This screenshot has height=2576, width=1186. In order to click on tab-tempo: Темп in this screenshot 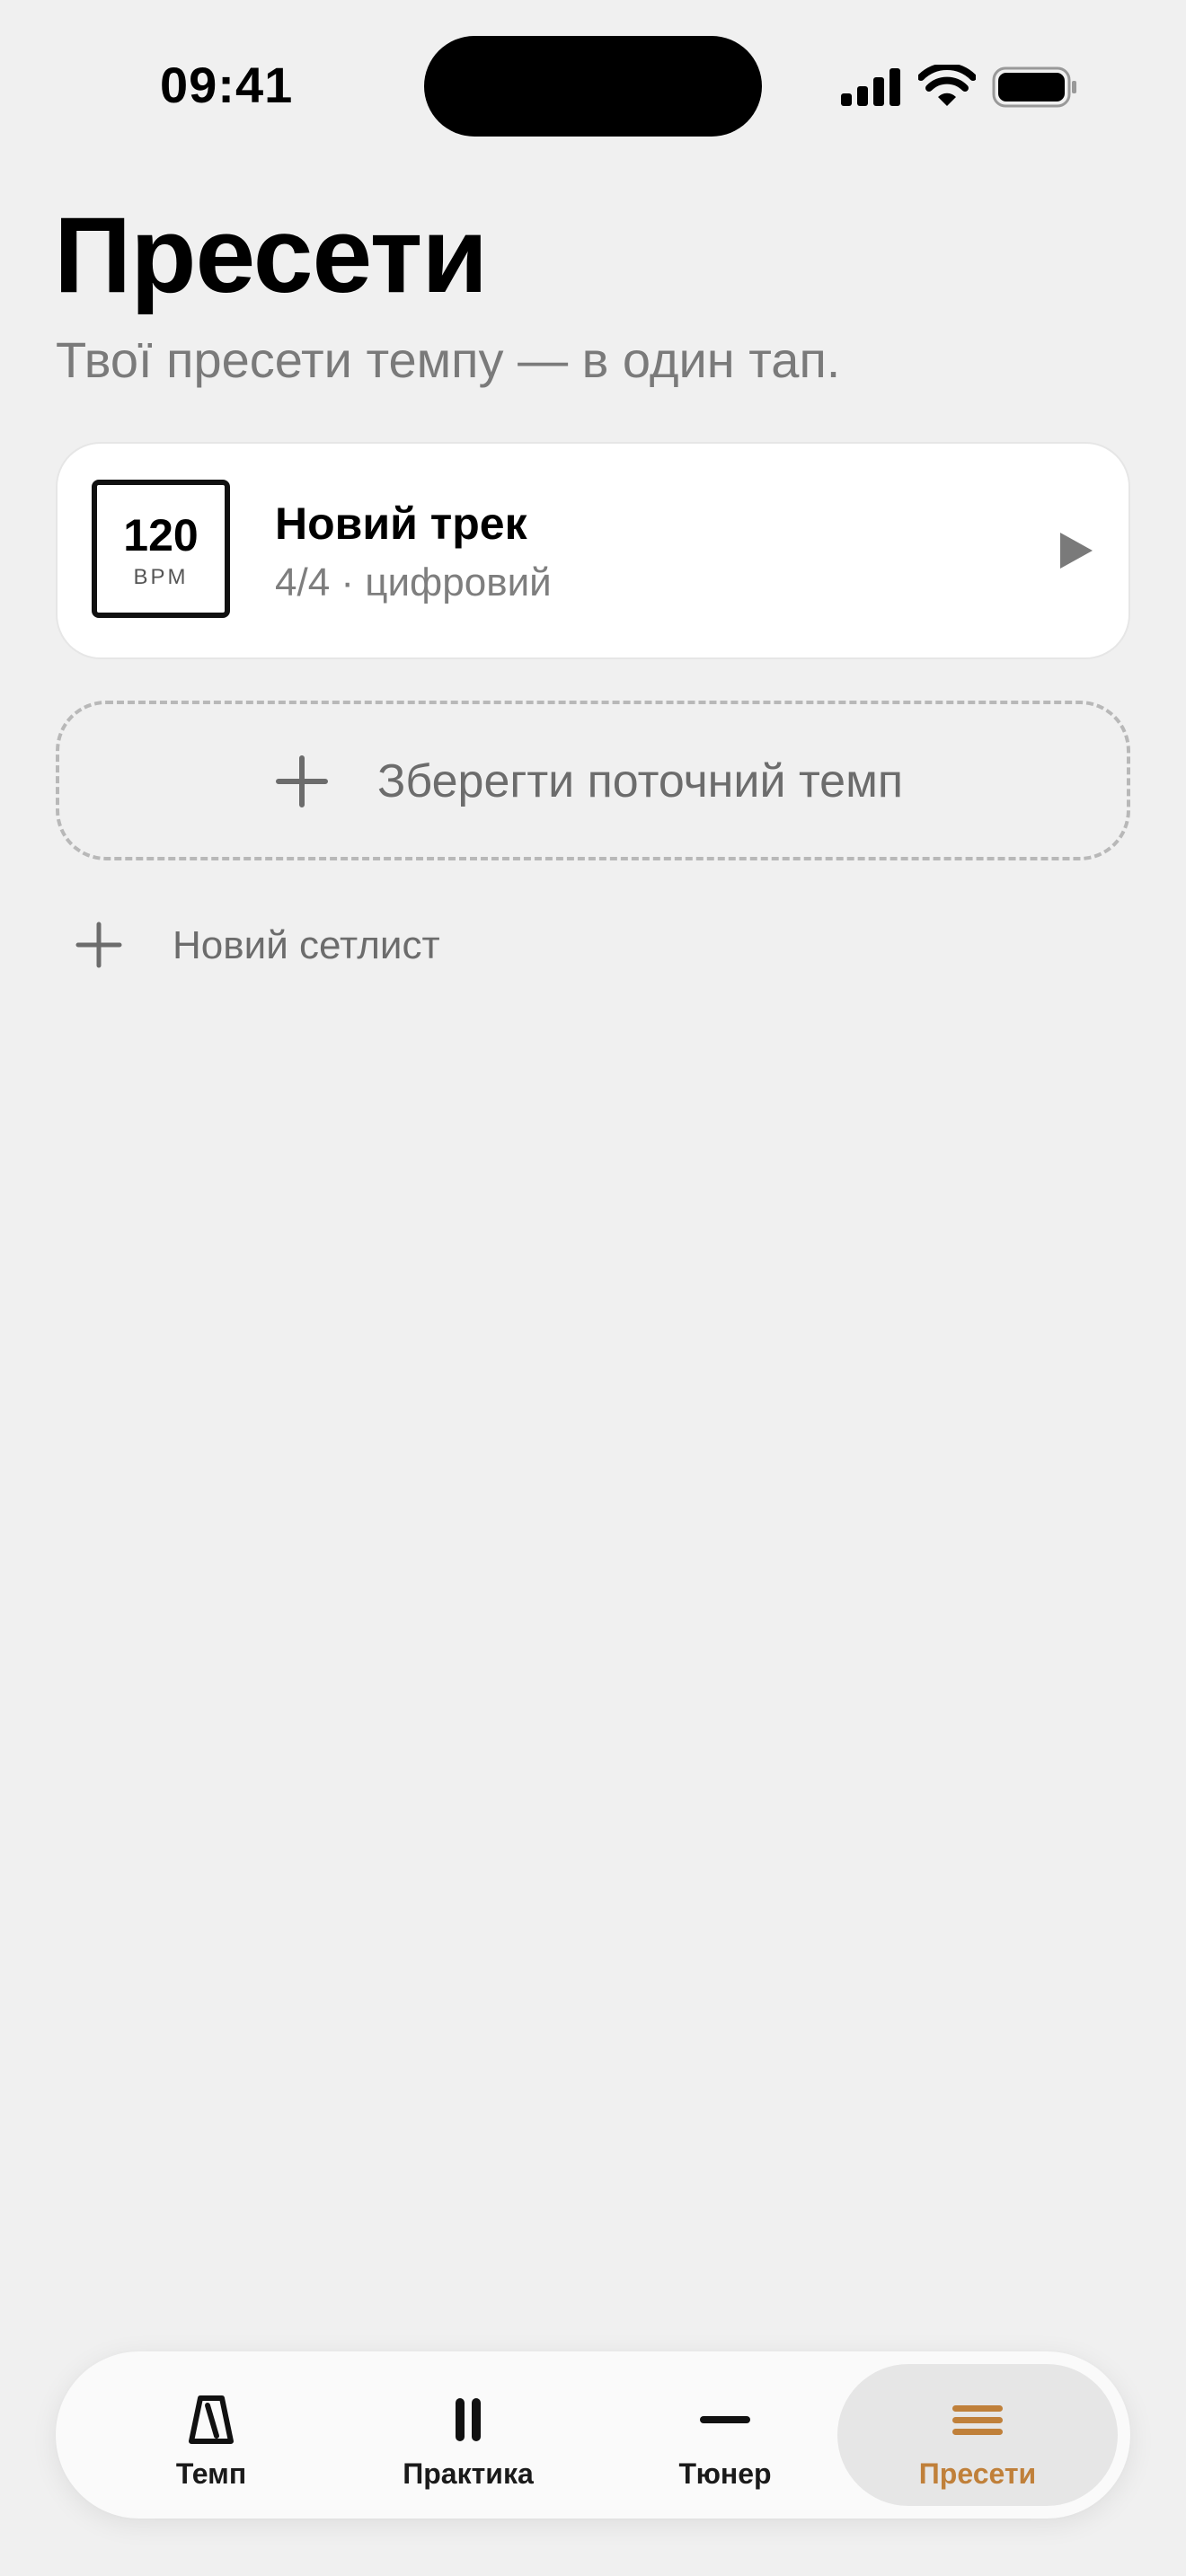, I will do `click(211, 2435)`.